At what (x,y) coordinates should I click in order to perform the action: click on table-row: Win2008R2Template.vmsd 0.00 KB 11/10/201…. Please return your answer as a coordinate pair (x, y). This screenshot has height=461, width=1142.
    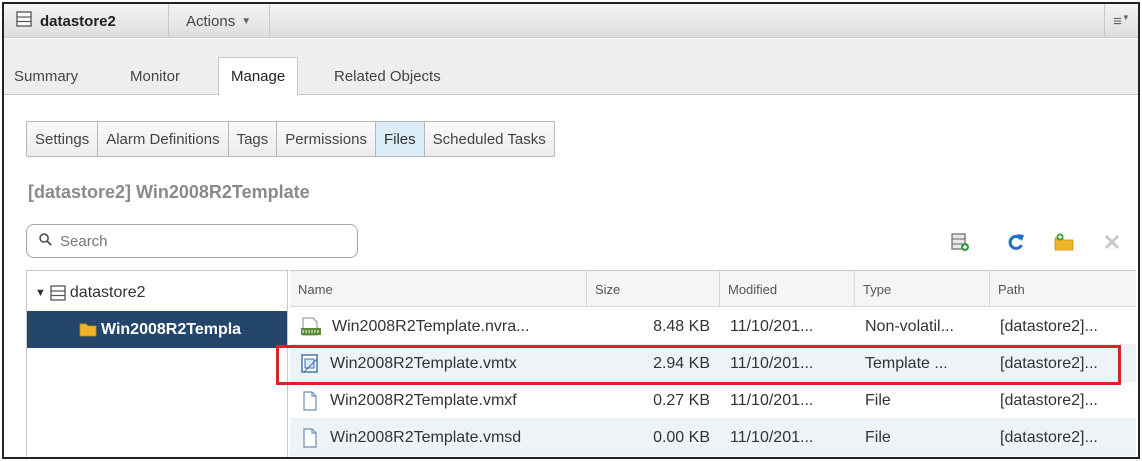
    Looking at the image, I should click on (713, 437).